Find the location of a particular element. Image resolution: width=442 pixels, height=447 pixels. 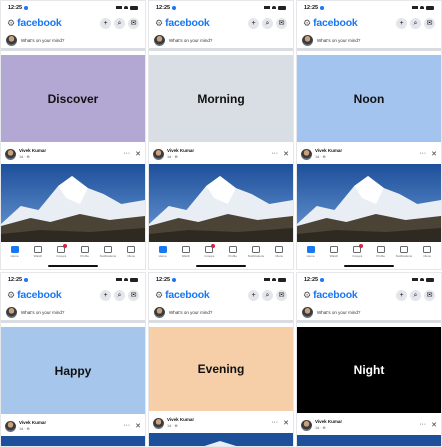

status-bar: 12:25 is located at coordinates (73, 279).